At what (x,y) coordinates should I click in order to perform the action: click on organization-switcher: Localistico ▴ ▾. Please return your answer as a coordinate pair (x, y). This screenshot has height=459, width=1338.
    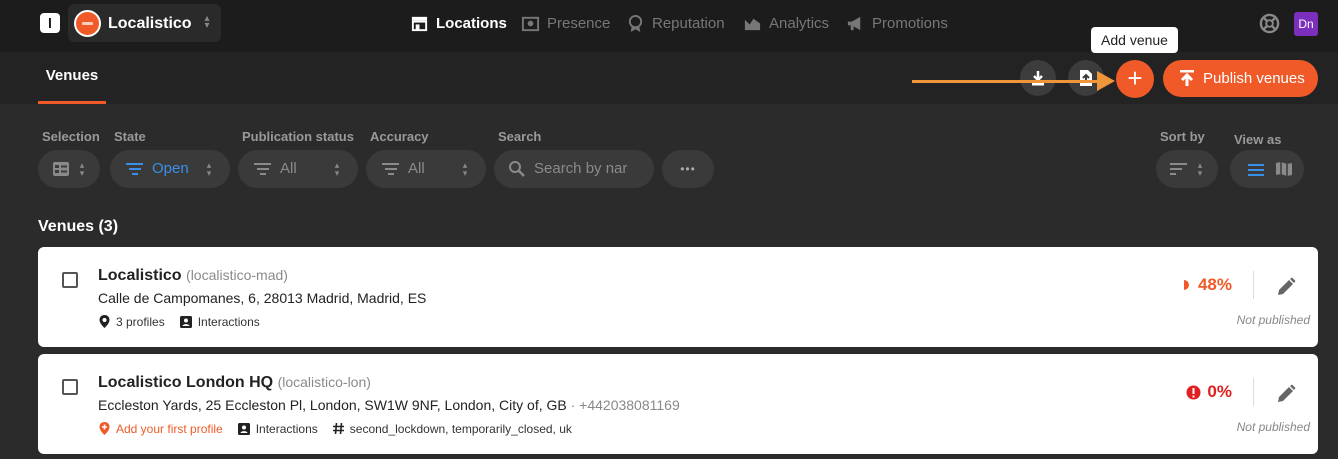
    Looking at the image, I should click on (144, 23).